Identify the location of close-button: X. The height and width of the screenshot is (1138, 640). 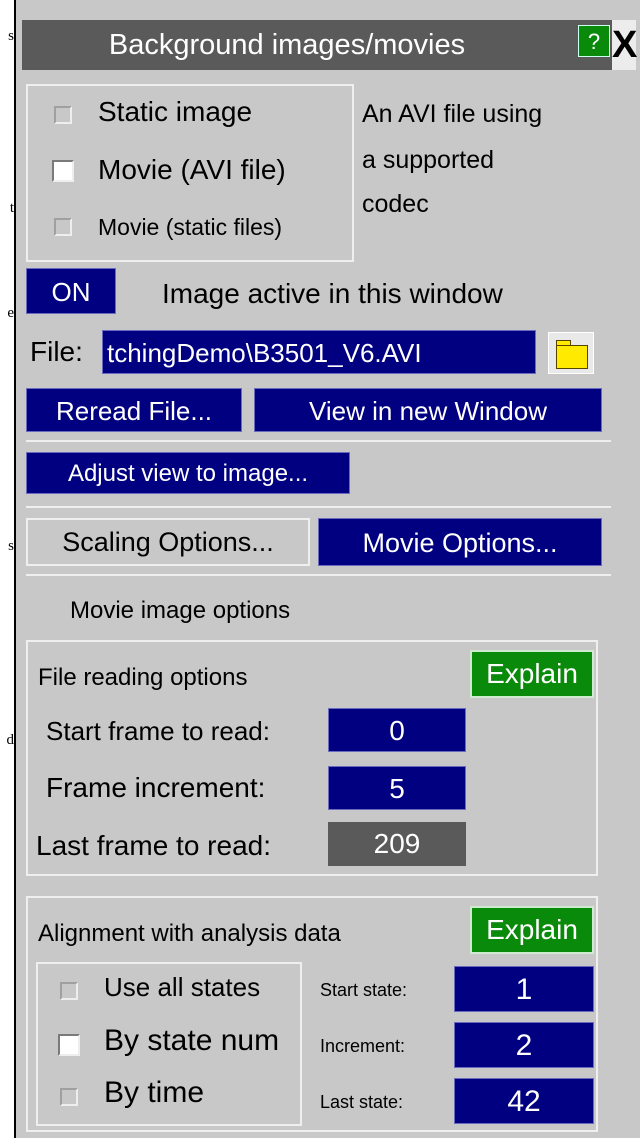
(624, 45).